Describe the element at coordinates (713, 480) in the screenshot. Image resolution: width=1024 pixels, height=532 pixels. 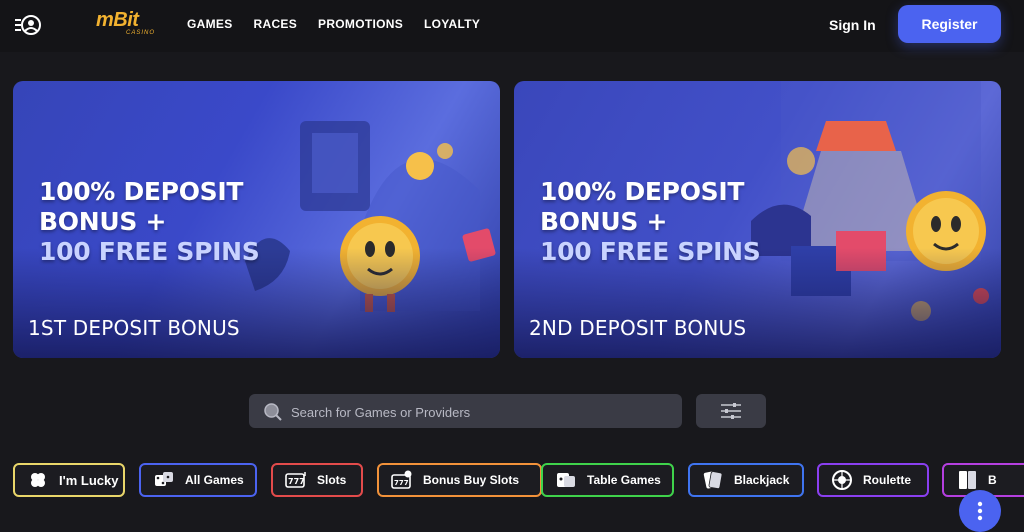
I see `cards-icon` at that location.